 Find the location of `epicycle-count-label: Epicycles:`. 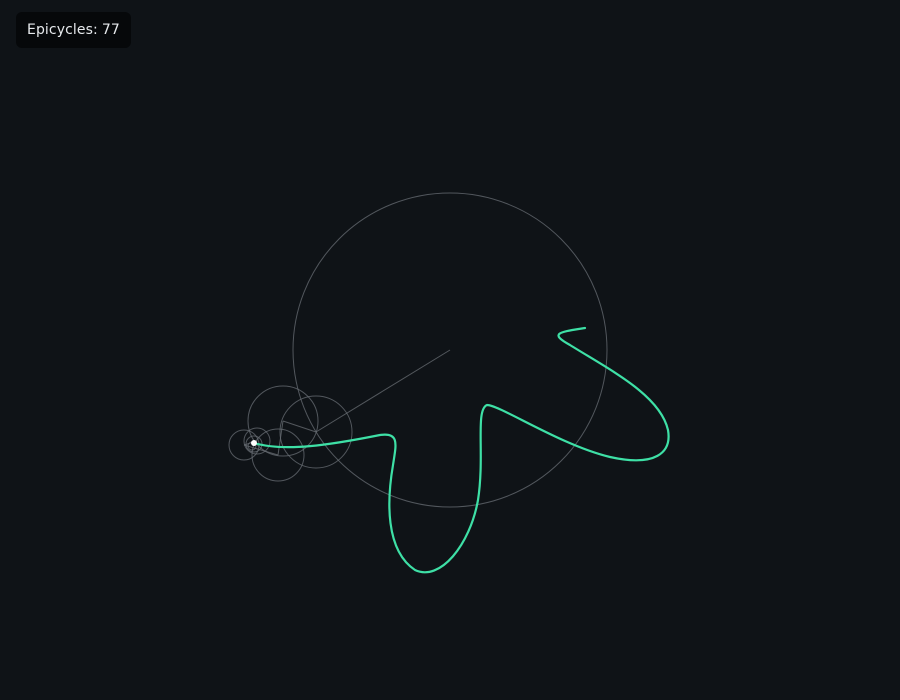

epicycle-count-label: Epicycles: is located at coordinates (62, 30).